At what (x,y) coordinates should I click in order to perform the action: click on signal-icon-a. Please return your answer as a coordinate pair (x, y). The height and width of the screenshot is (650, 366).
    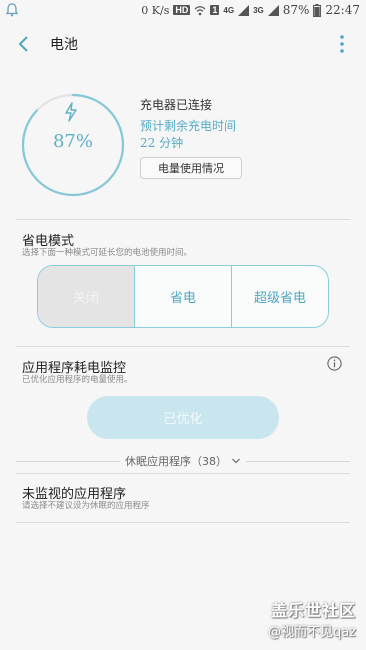
    Looking at the image, I should click on (244, 10).